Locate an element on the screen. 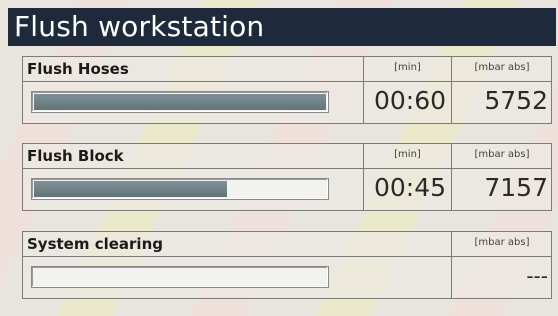  flush-block-progress-bar is located at coordinates (180, 189).